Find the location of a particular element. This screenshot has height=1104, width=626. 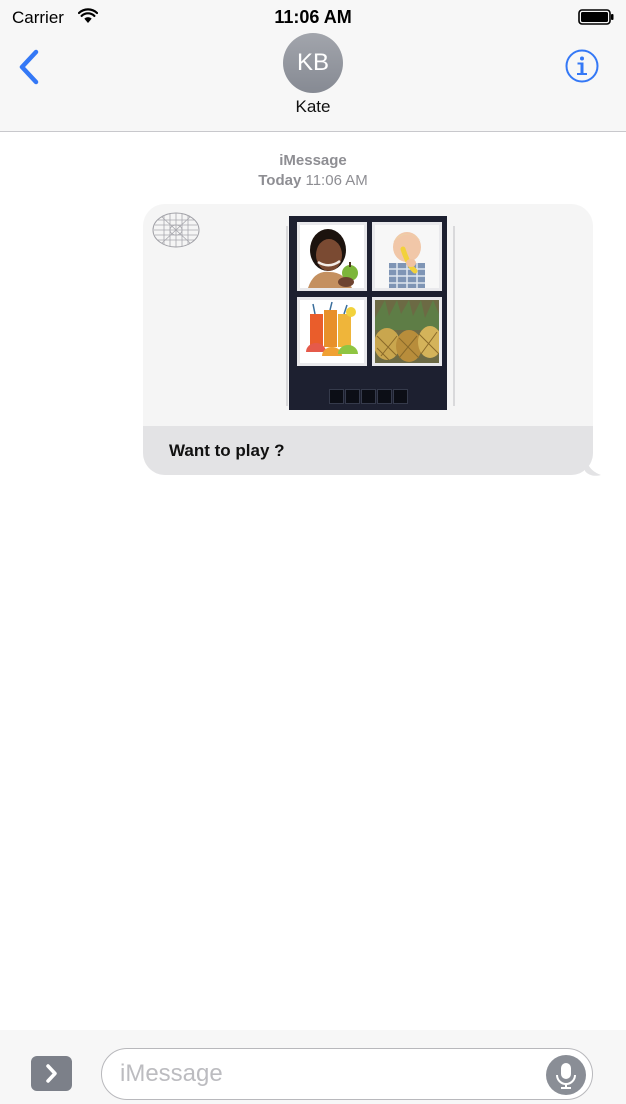

day-label: Today is located at coordinates (280, 180).